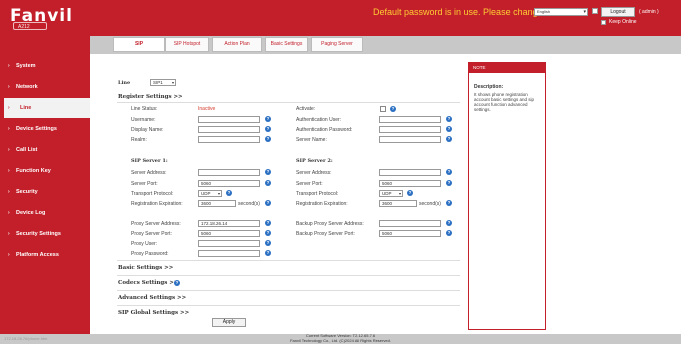 The height and width of the screenshot is (344, 681). I want to click on sip2-address-input, so click(410, 172).